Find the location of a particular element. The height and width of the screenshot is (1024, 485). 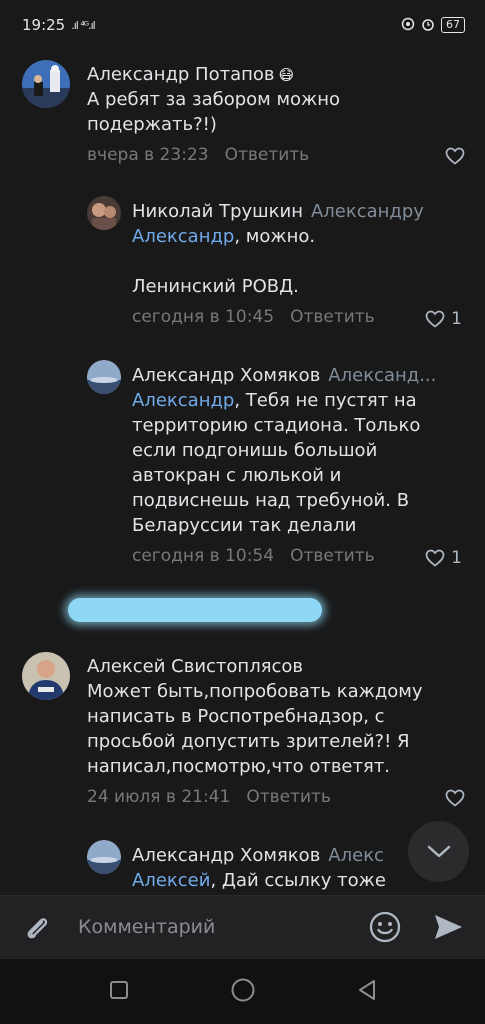

redacted-overlay is located at coordinates (195, 610).